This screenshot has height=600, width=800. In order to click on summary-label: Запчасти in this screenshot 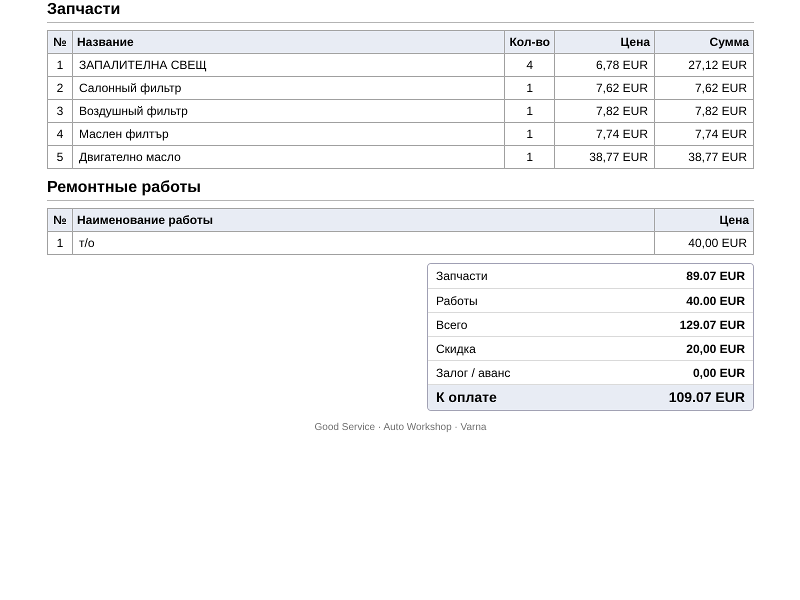, I will do `click(462, 276)`.